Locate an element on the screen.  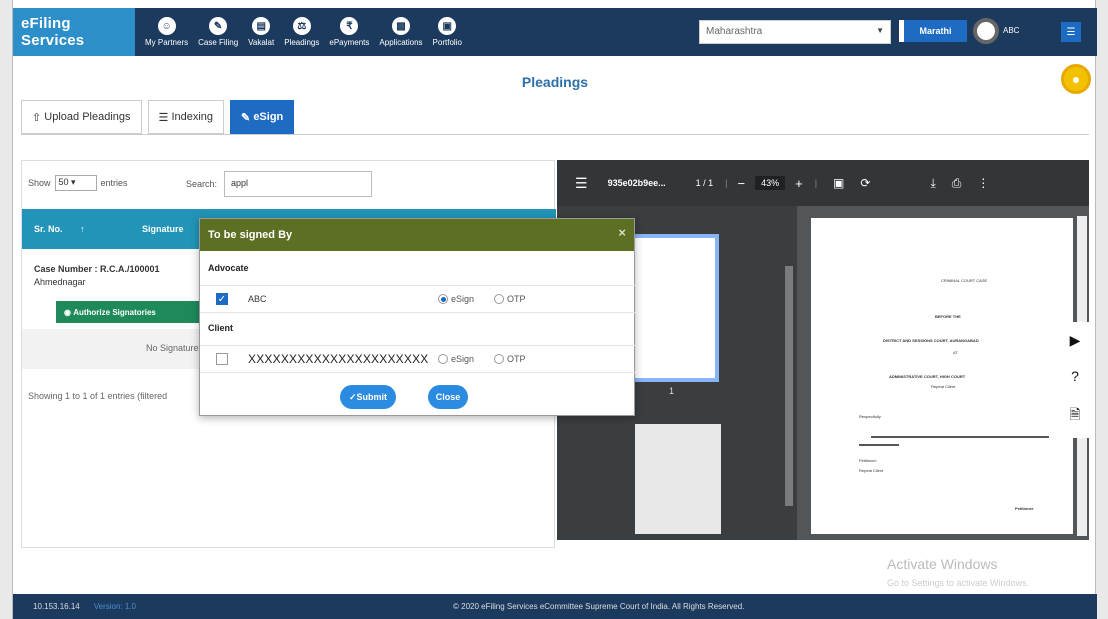
close-button: Close is located at coordinates (448, 397).